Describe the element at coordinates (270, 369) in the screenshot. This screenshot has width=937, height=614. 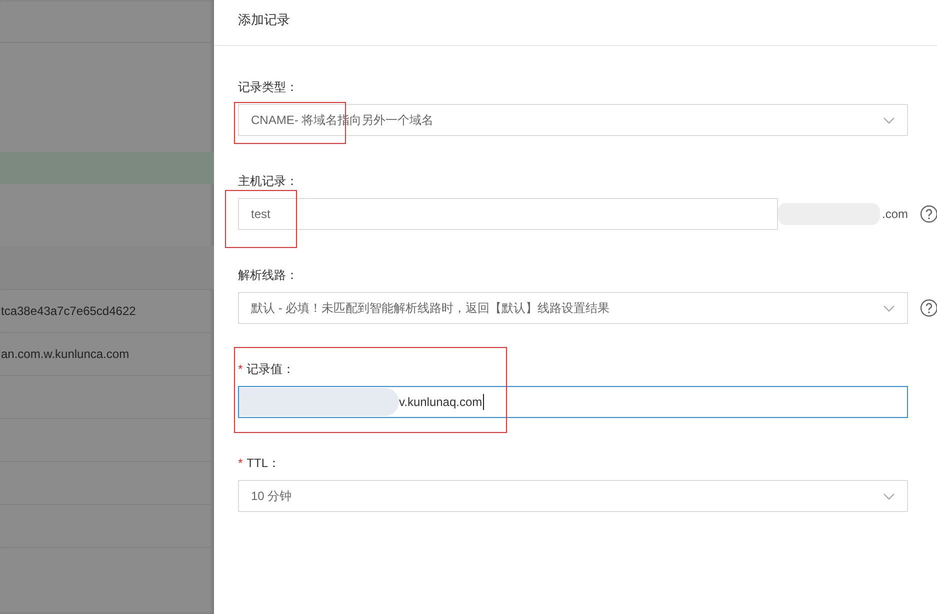
I see `field-label-text: 记录值：` at that location.